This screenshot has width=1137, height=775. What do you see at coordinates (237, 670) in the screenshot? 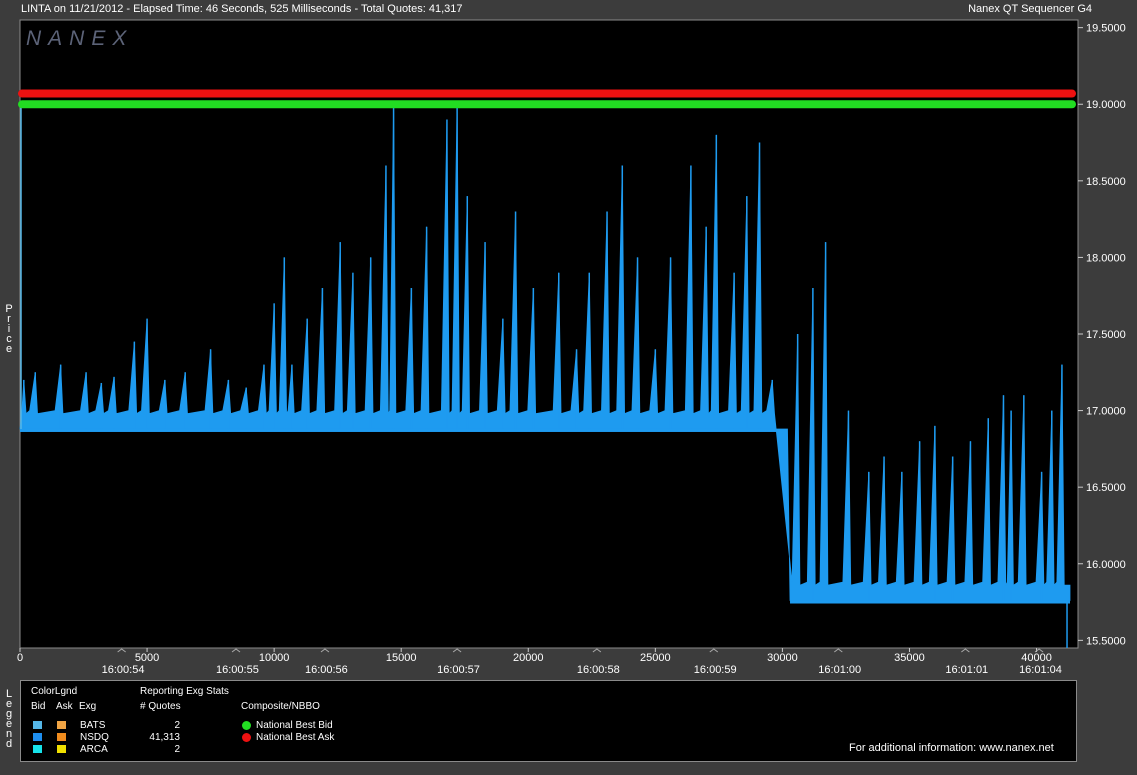
I see `time-tick-label: 16:00:55` at bounding box center [237, 670].